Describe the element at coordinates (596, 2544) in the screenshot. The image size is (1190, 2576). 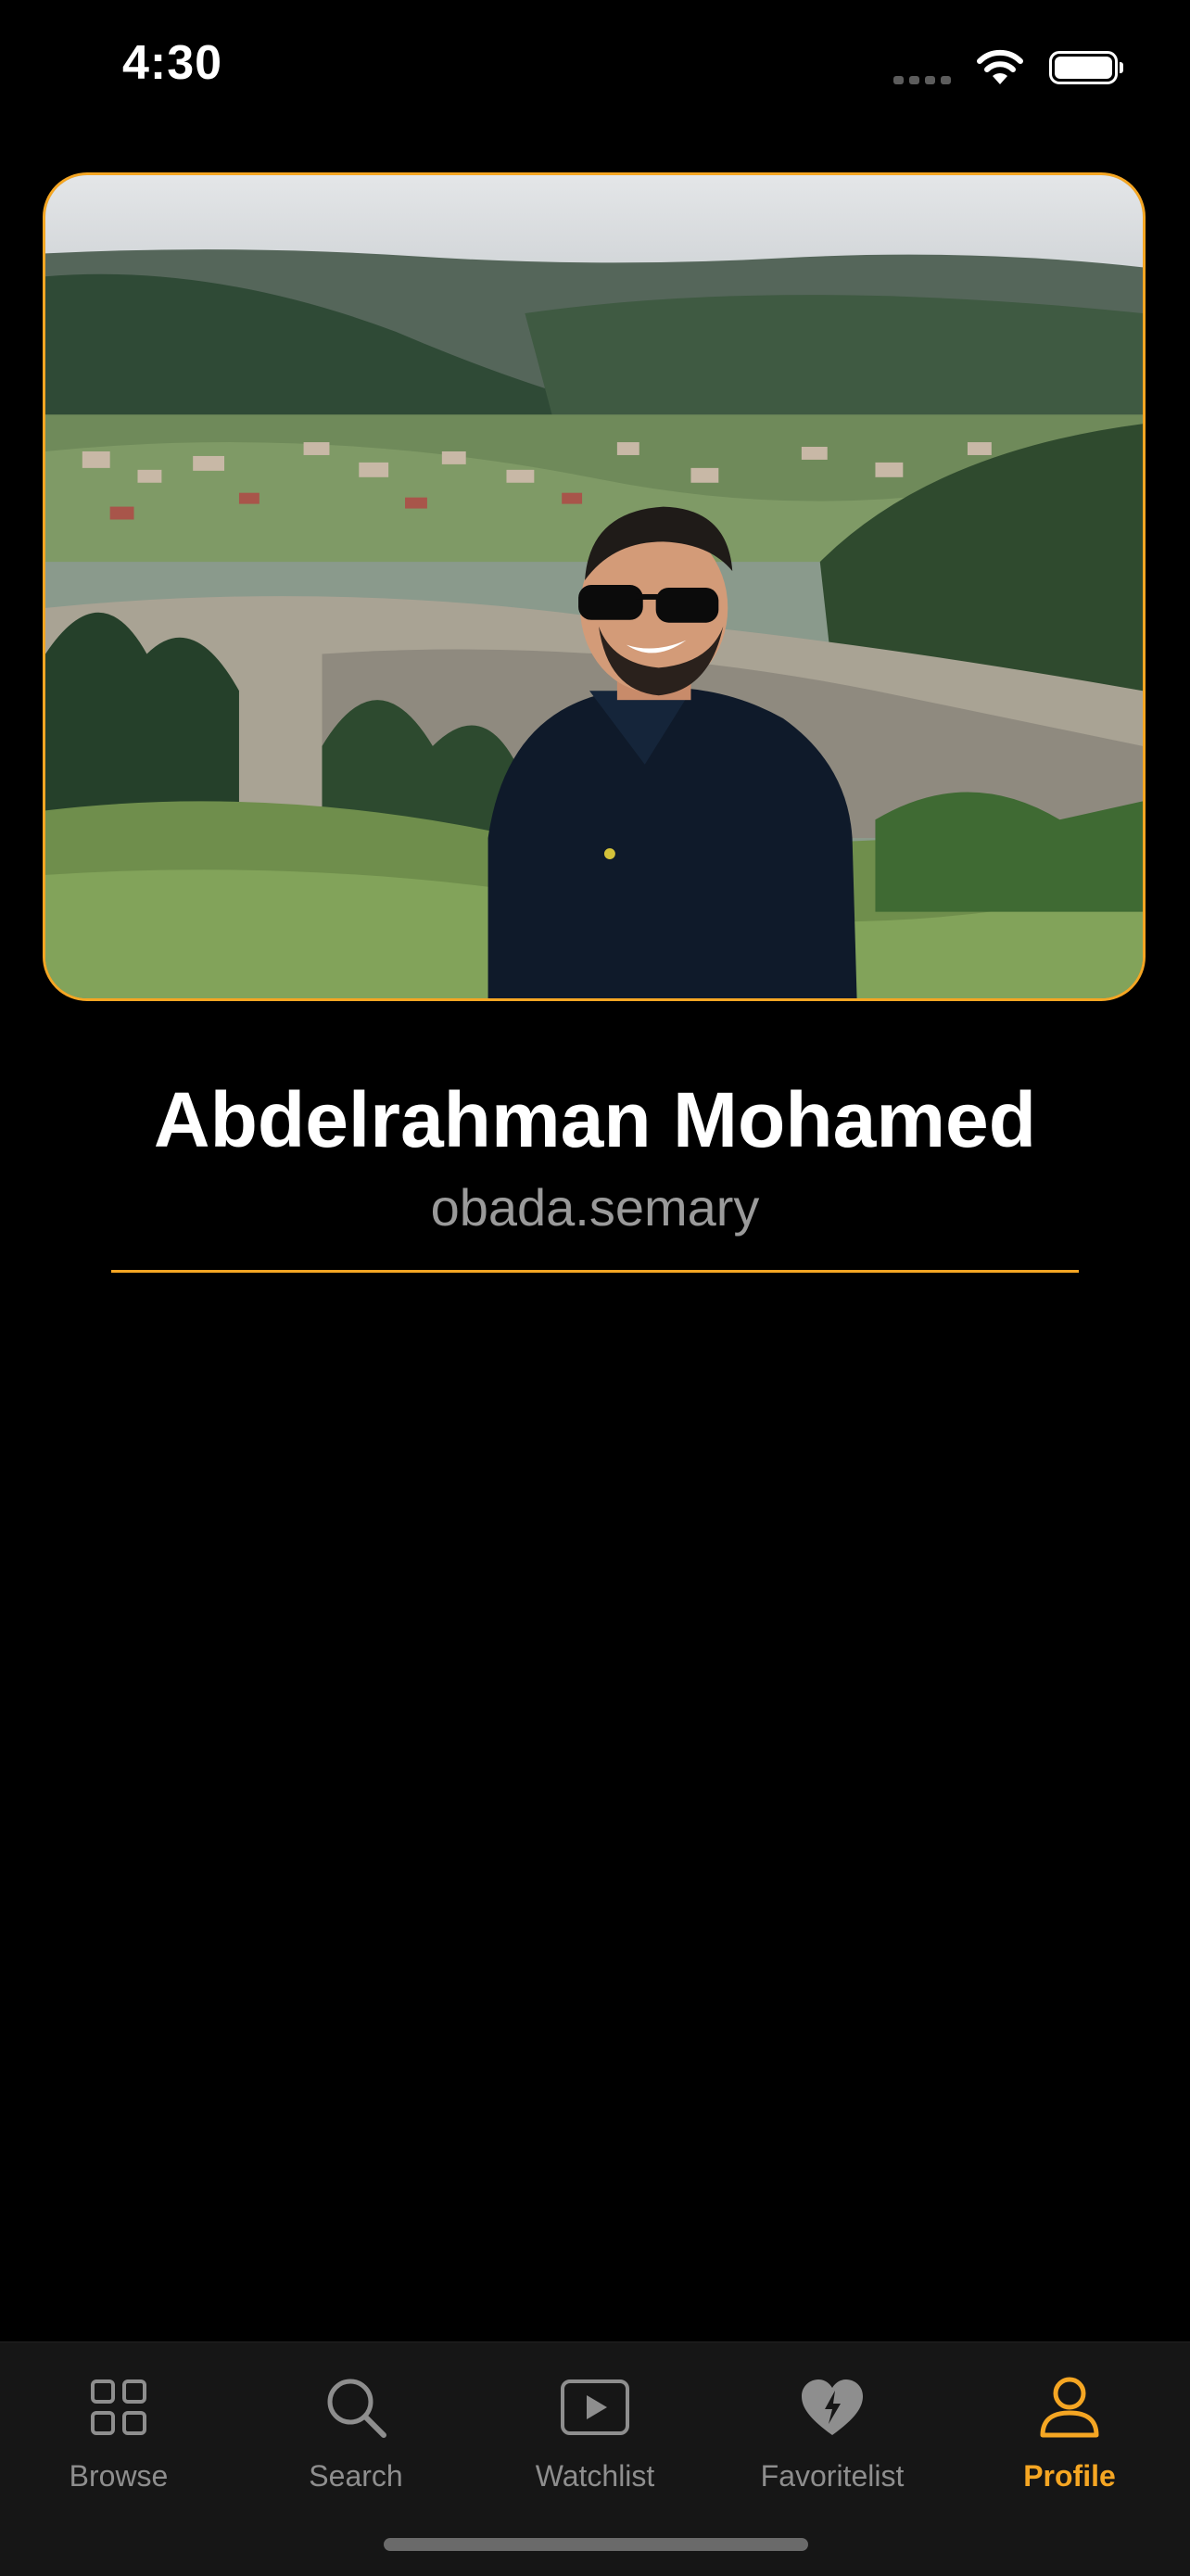
I see `home-indicator` at that location.